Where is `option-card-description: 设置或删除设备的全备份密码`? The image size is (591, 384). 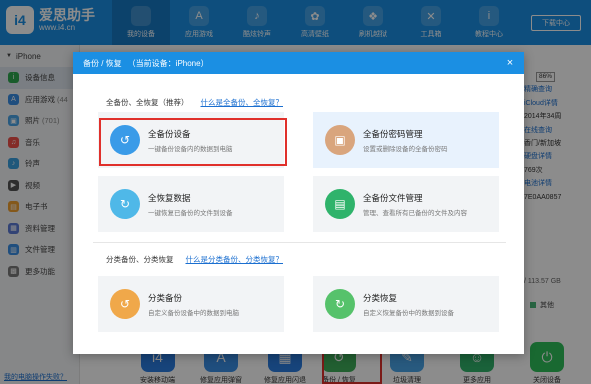 option-card-description: 设置或删除设备的全备份密码 is located at coordinates (405, 149).